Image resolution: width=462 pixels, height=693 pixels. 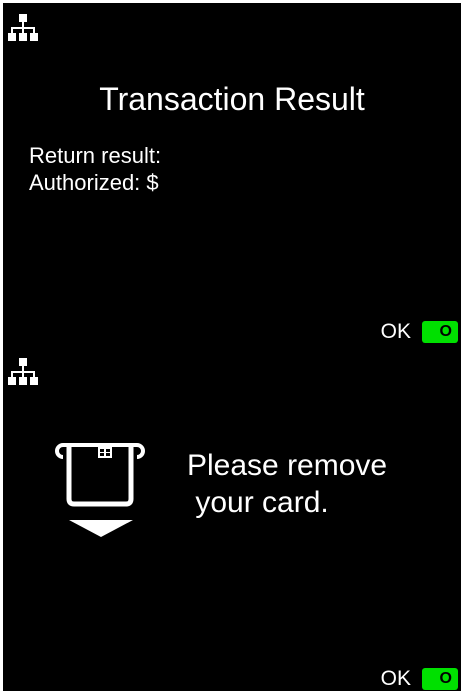 What do you see at coordinates (95, 169) in the screenshot?
I see `result-details: Return result: Authorized: $` at bounding box center [95, 169].